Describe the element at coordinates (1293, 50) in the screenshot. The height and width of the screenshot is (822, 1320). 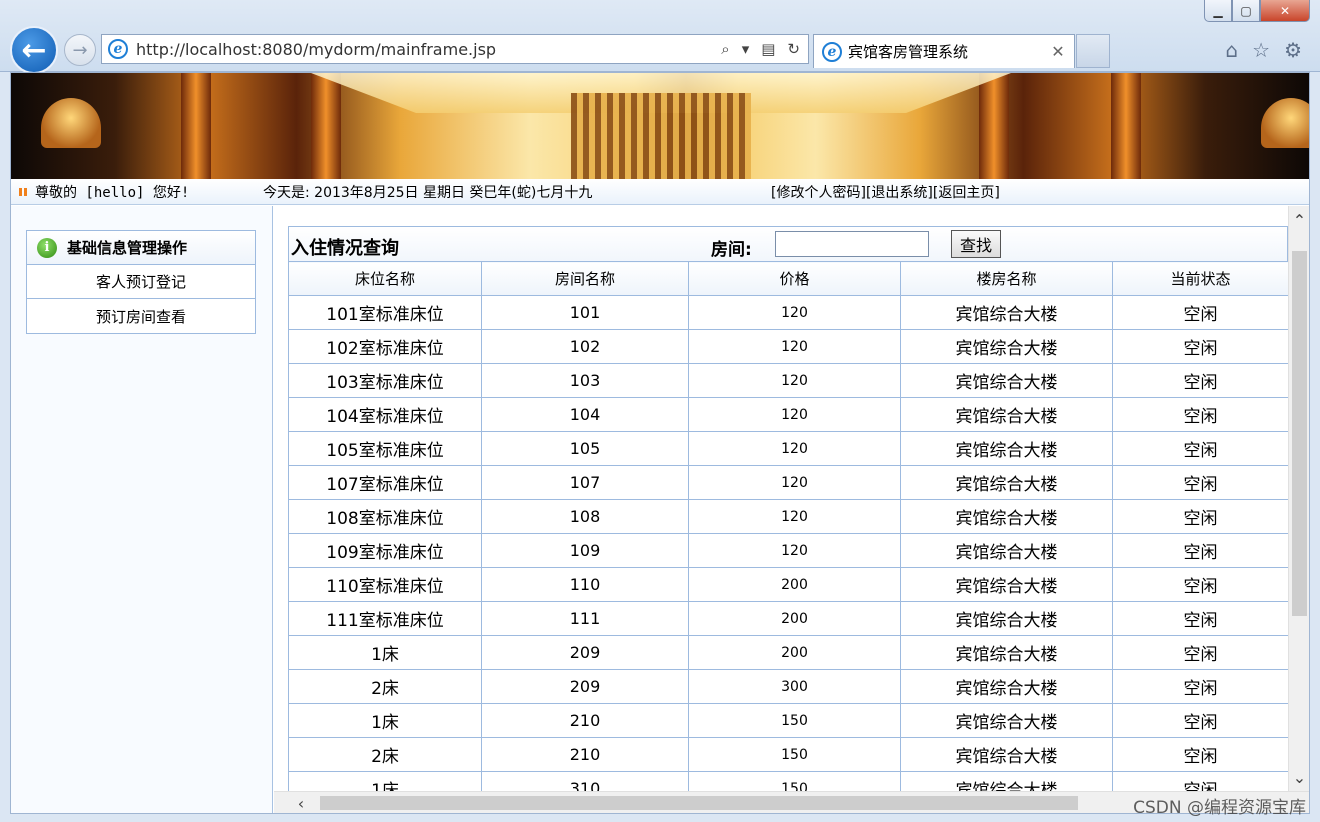
I see `gear-icon: ⚙` at that location.